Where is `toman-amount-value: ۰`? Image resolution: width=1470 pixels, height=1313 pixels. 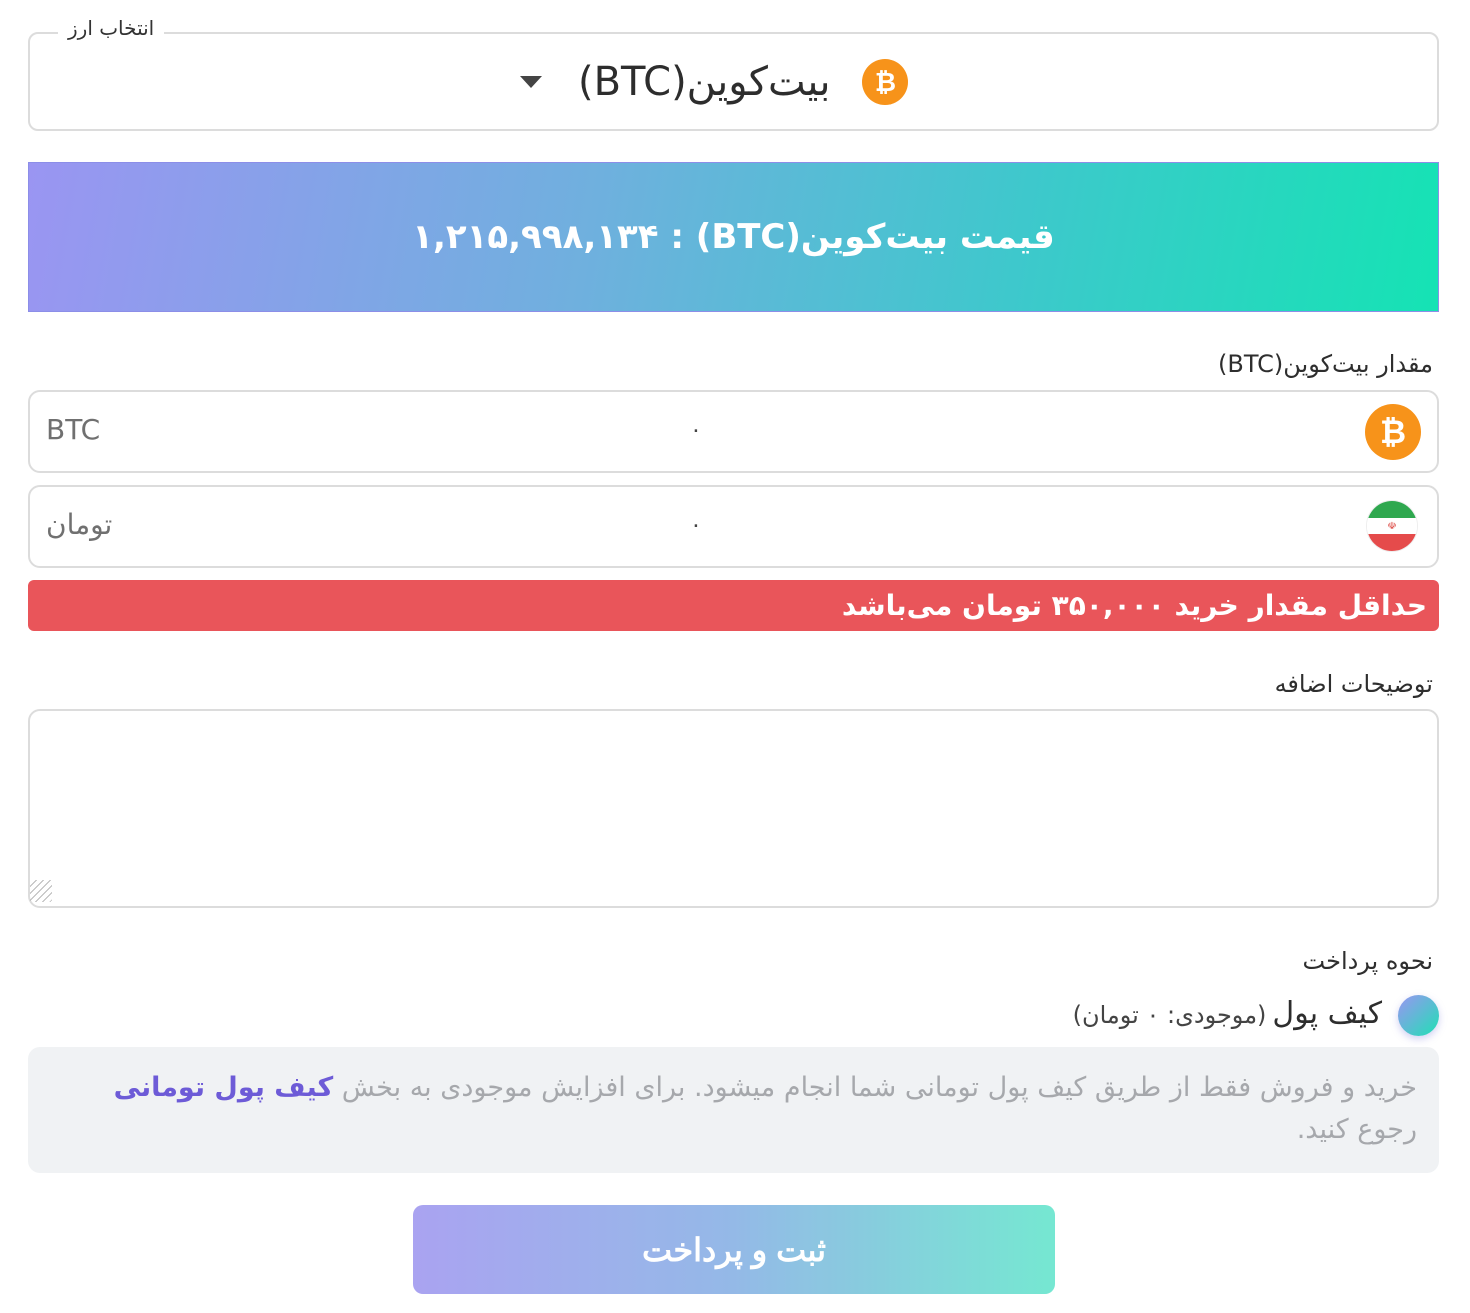
toman-amount-value: ۰ is located at coordinates (696, 525).